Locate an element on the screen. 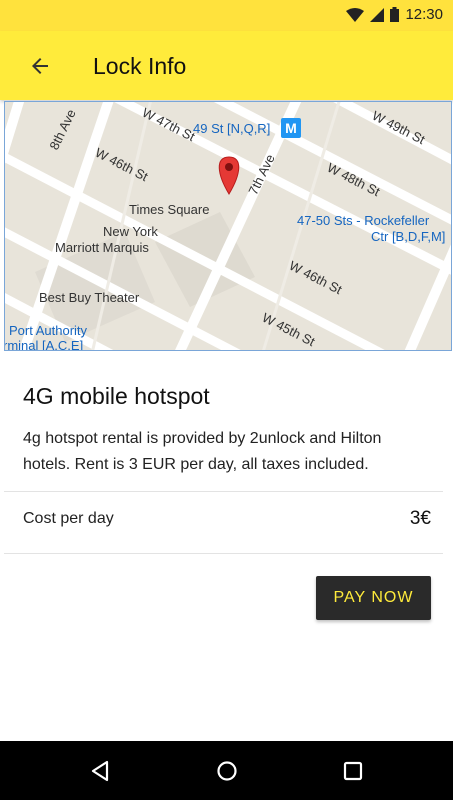  pay-now-button: PAY NOW is located at coordinates (373, 598).